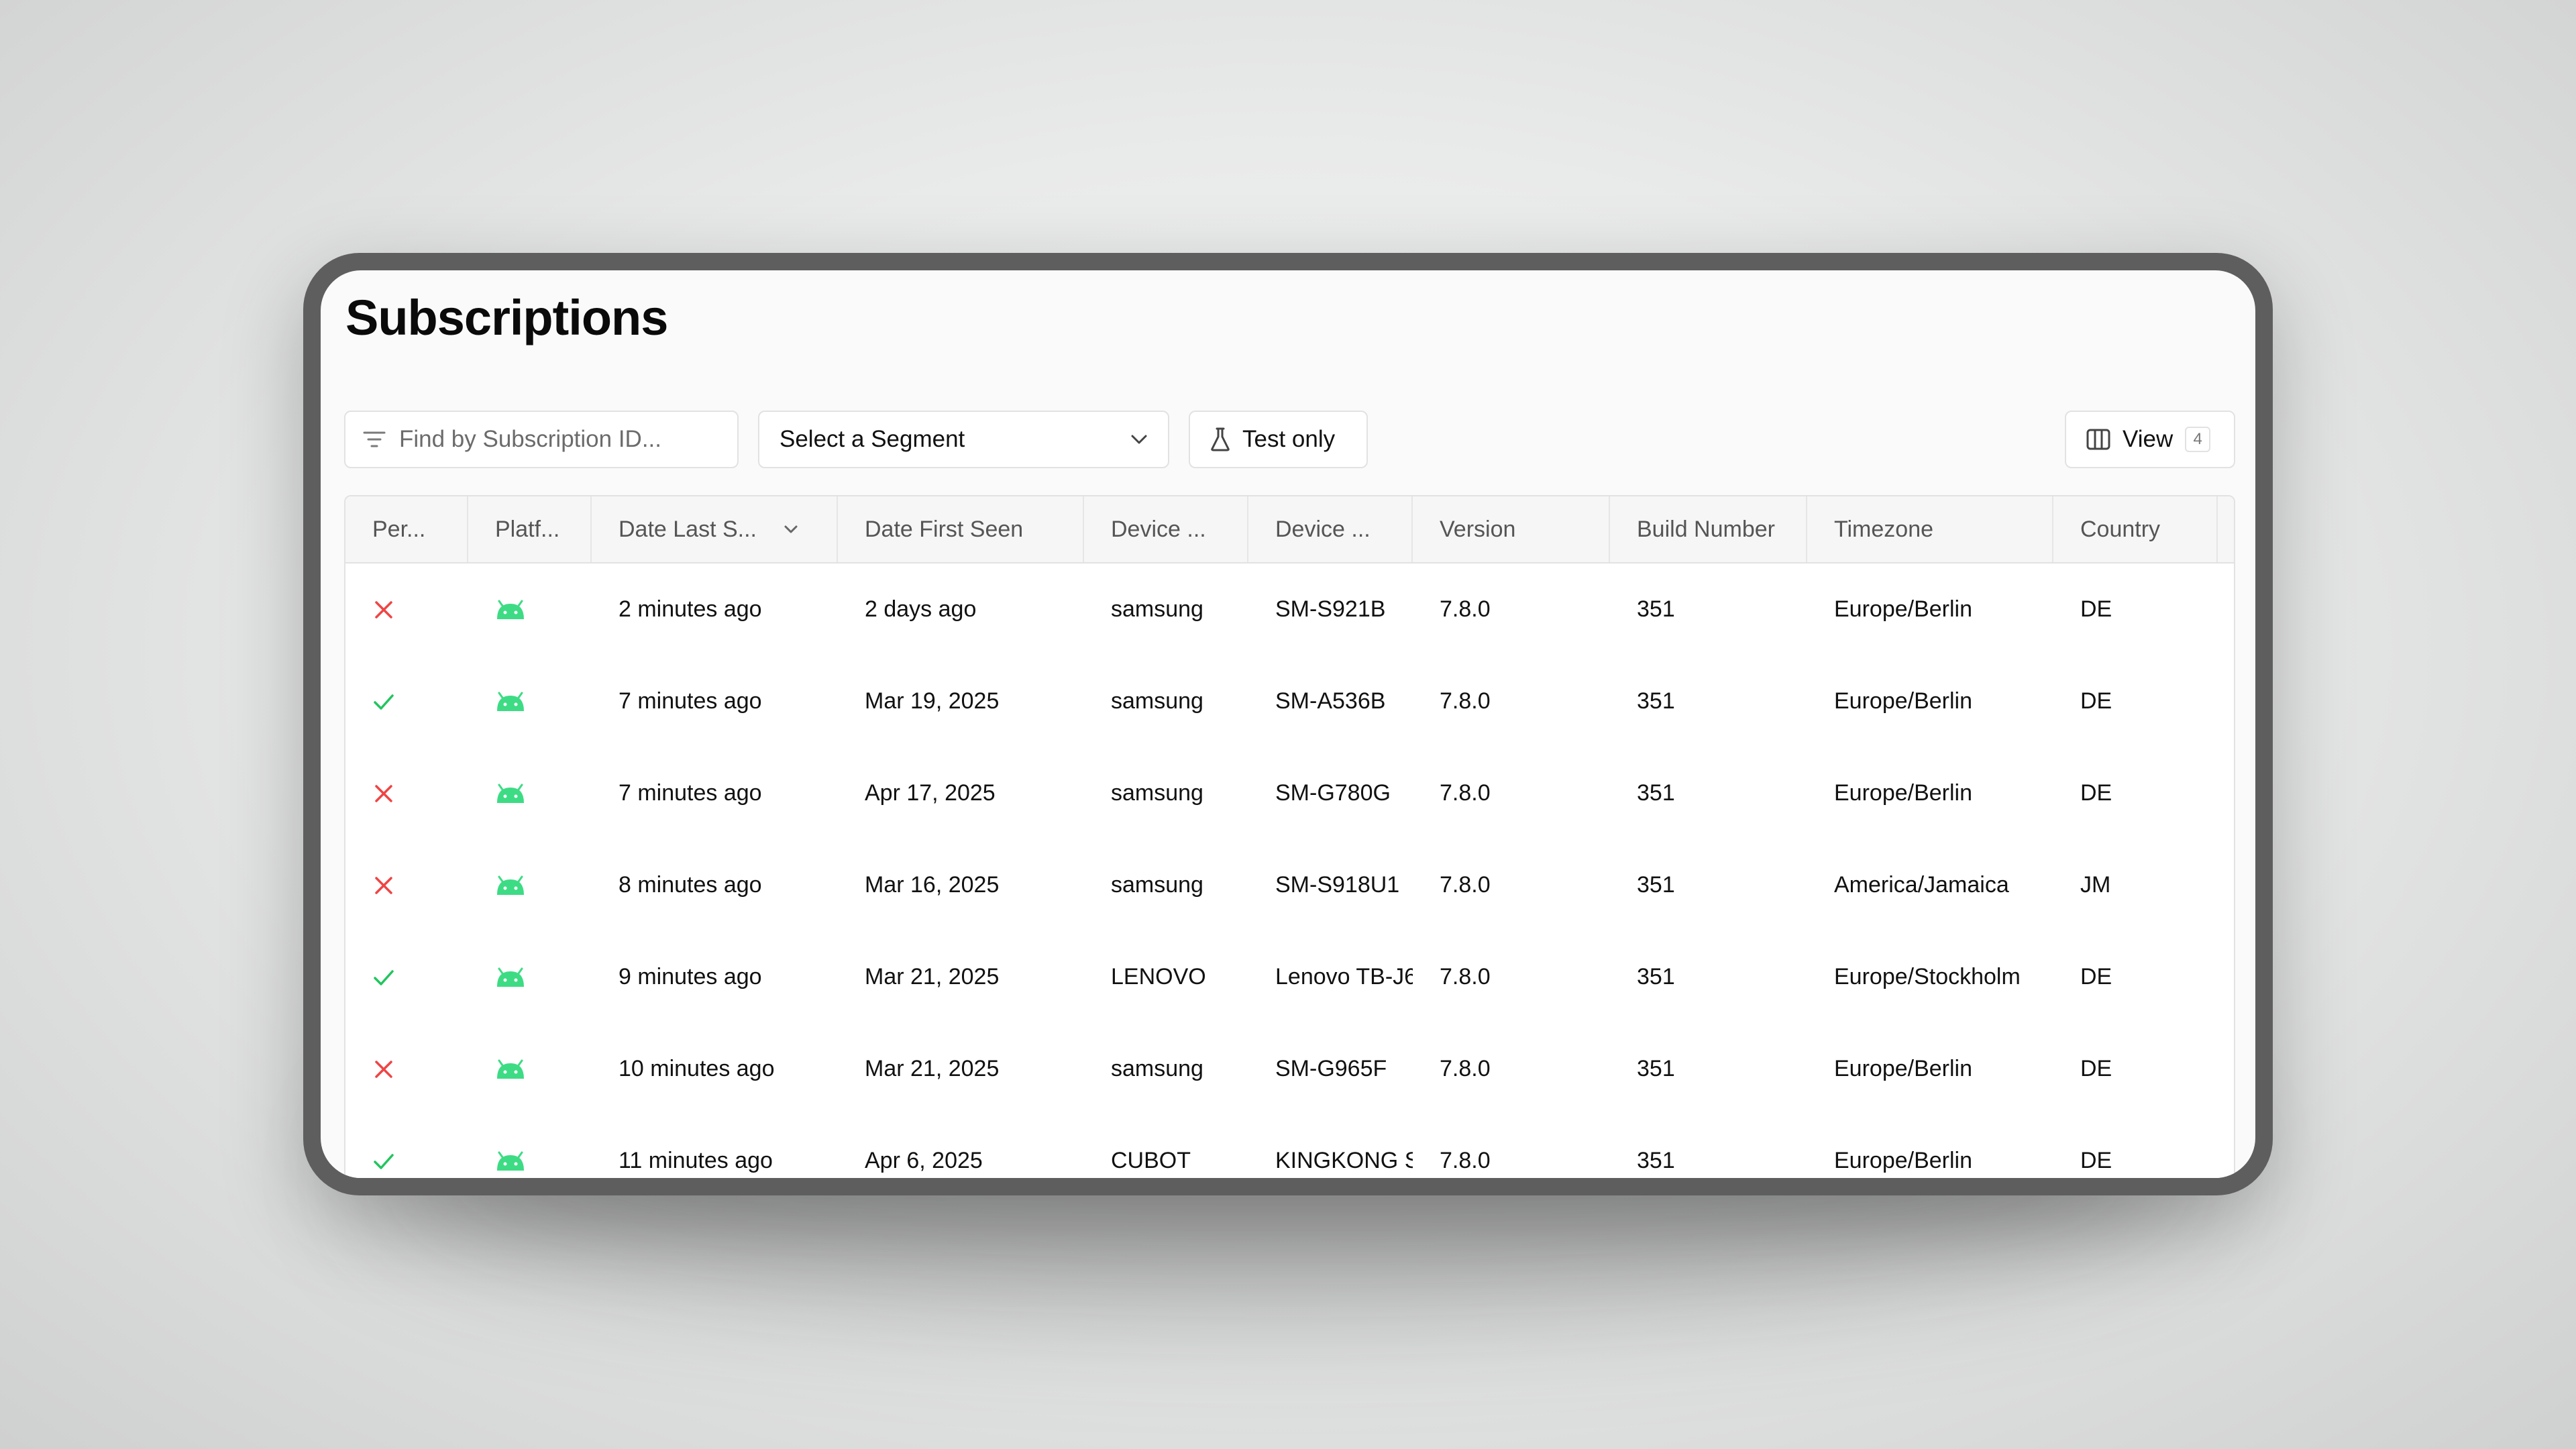 This screenshot has height=1449, width=2576. What do you see at coordinates (1708, 529) in the screenshot?
I see `column-header-build-number: Build Number` at bounding box center [1708, 529].